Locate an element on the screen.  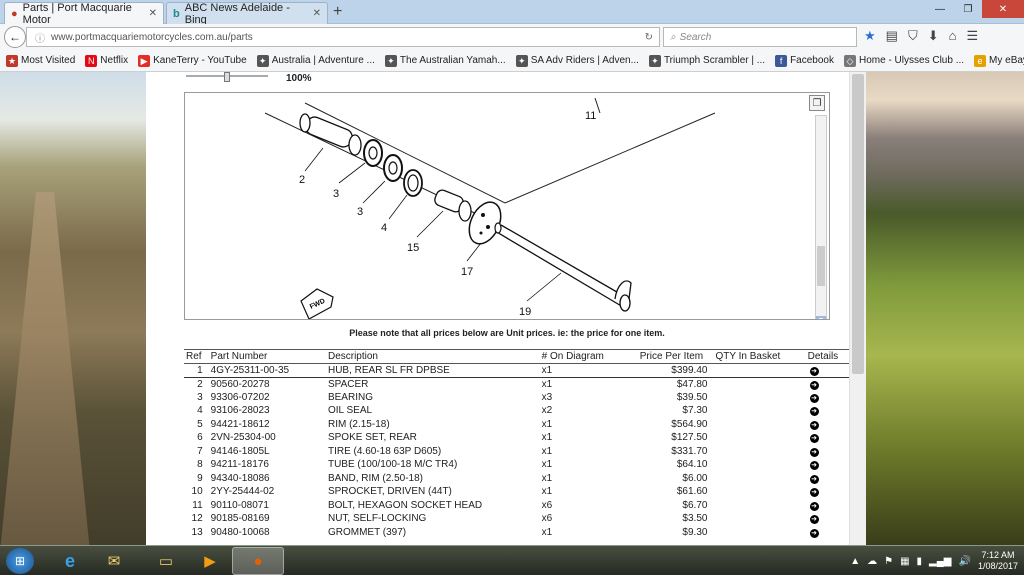
media-player-icon: ▶ is located at coordinates (210, 561).